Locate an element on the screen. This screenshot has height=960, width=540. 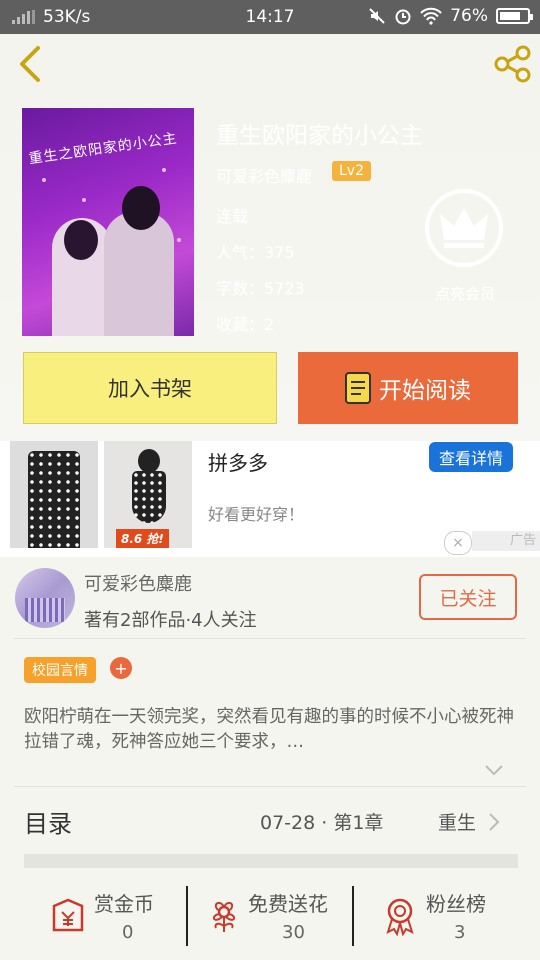
author-level-badge: Lv2 is located at coordinates (351, 171).